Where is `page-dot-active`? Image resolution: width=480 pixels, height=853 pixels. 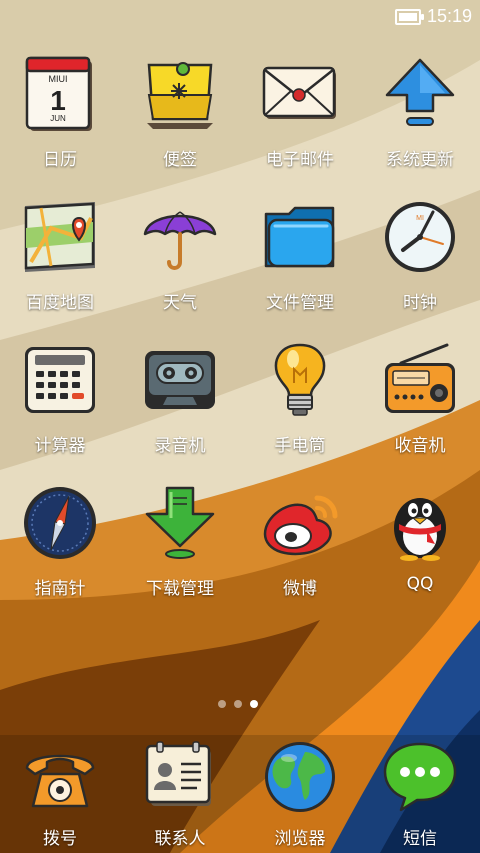
page-dot-active is located at coordinates (254, 704).